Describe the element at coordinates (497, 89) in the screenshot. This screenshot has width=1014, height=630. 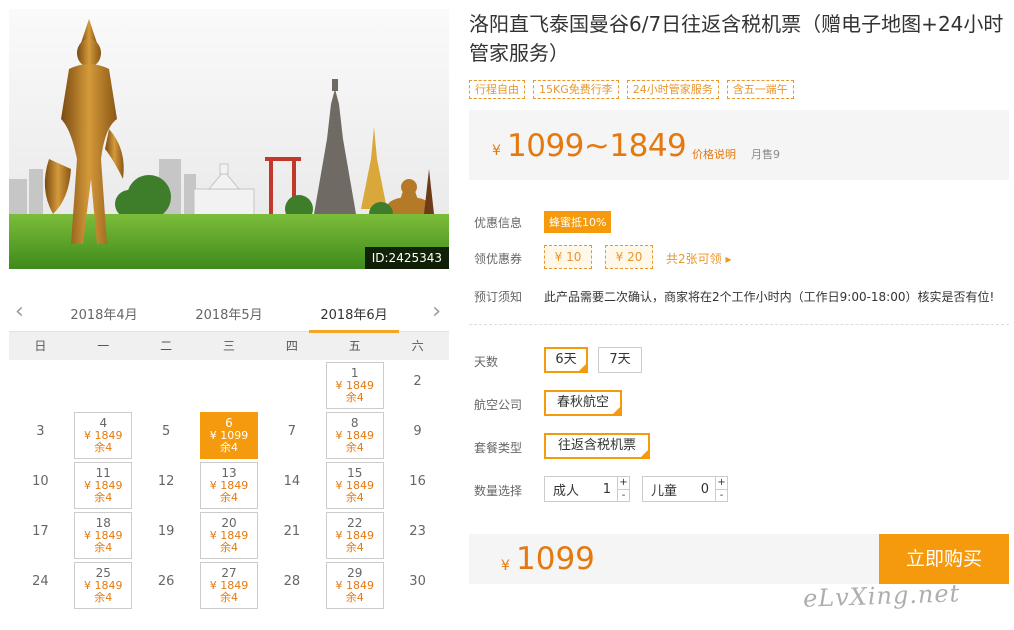
I see `feature-tag: 行程自由` at that location.